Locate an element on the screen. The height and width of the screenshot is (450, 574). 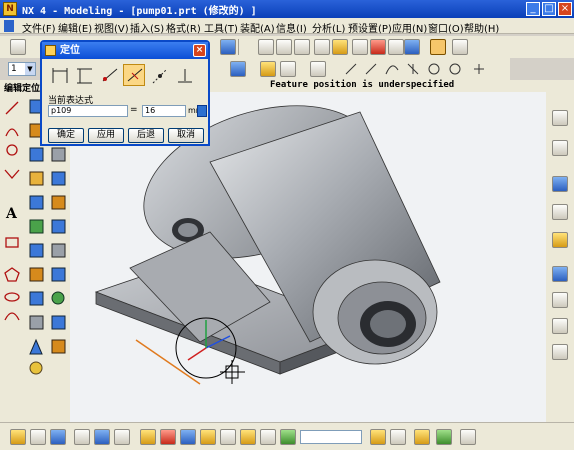
arc-center-icon is located at coordinates (248, 437).